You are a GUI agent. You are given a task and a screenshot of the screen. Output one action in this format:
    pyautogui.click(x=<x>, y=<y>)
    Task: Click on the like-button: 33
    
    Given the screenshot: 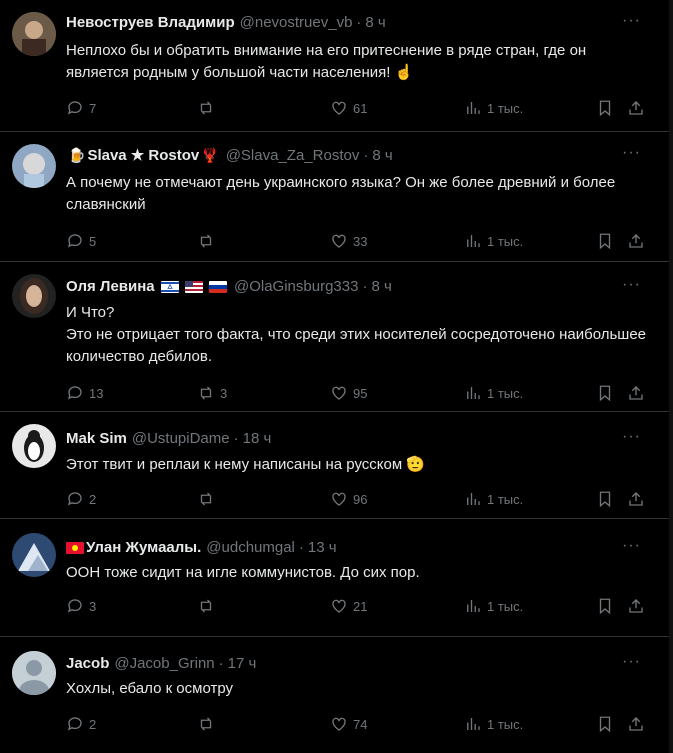 What is the action you would take?
    pyautogui.click(x=348, y=241)
    